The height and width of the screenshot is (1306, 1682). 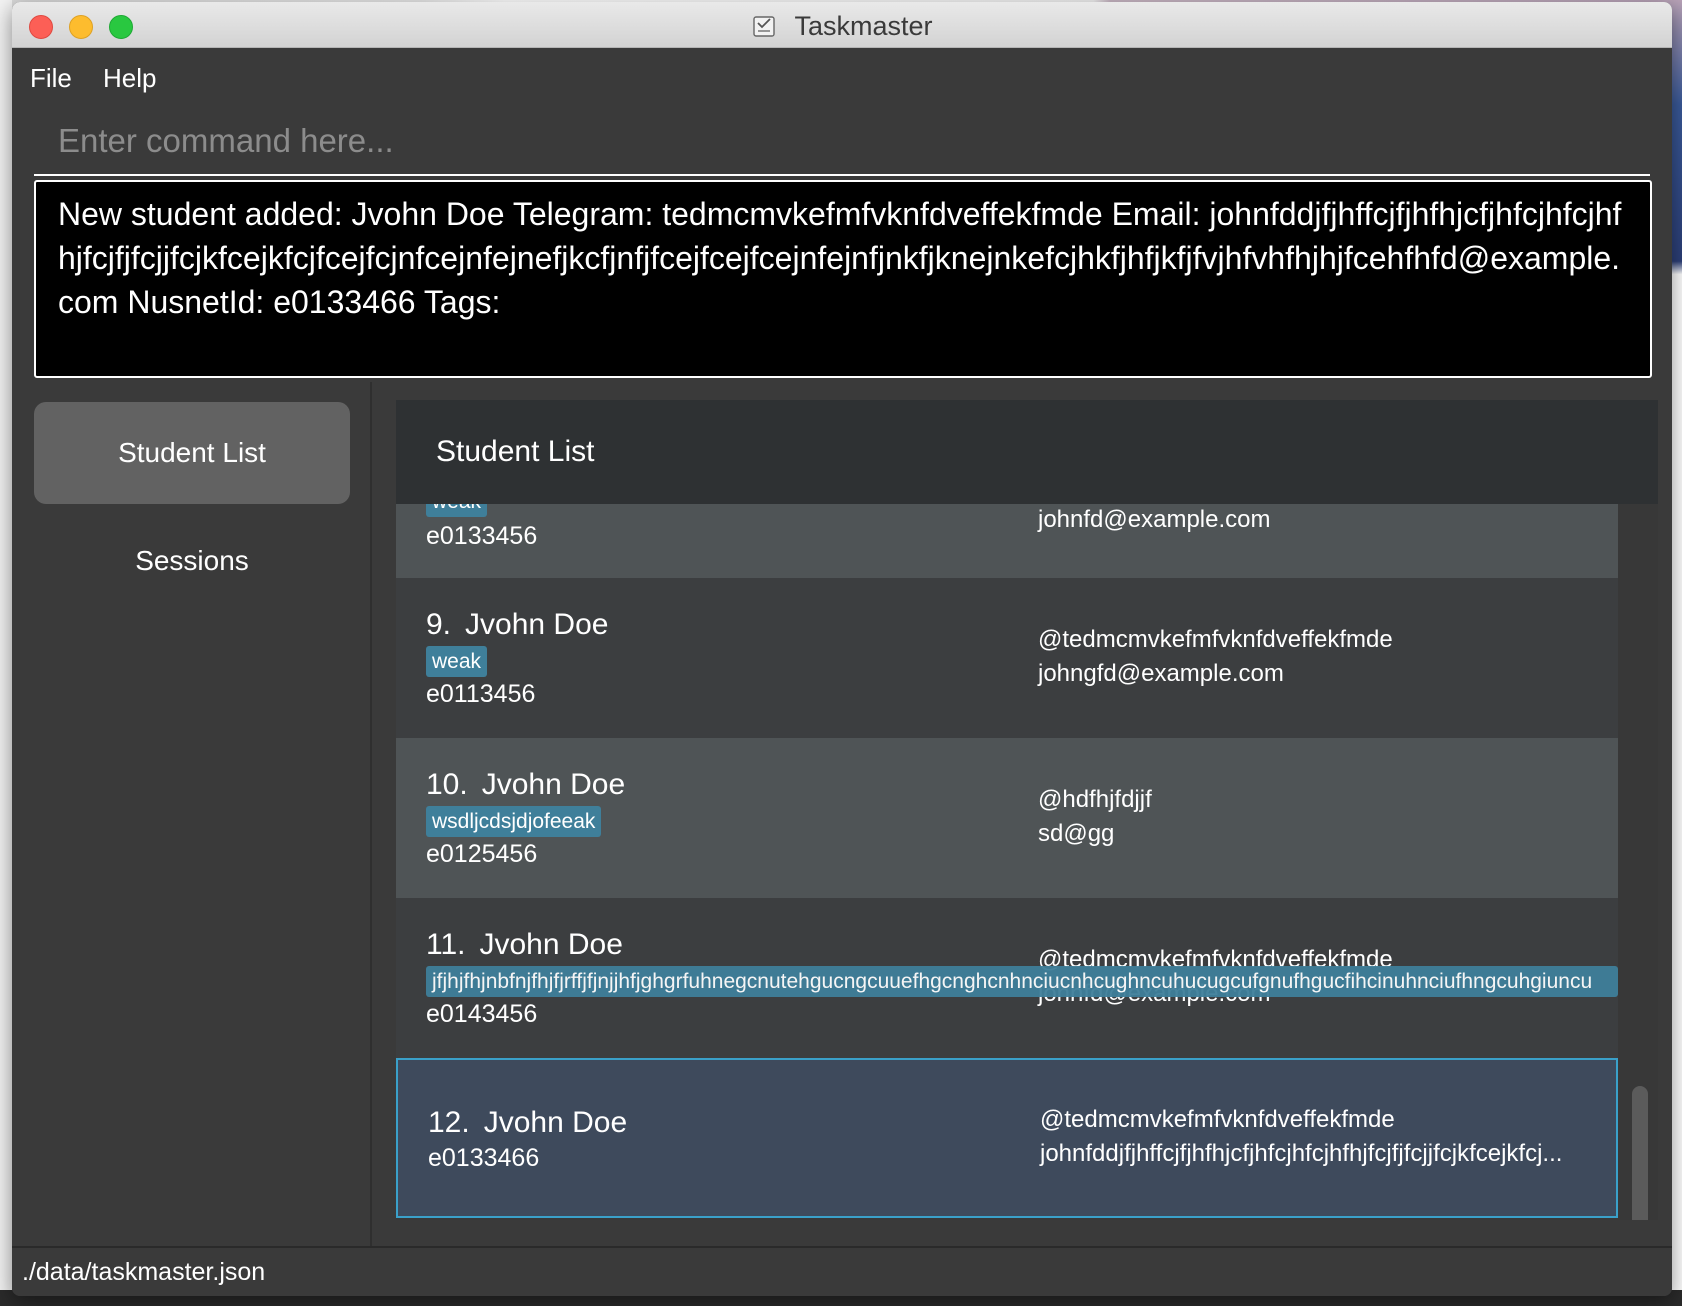 I want to click on student-telegram: @hdfhjfdjjf, so click(x=1095, y=799).